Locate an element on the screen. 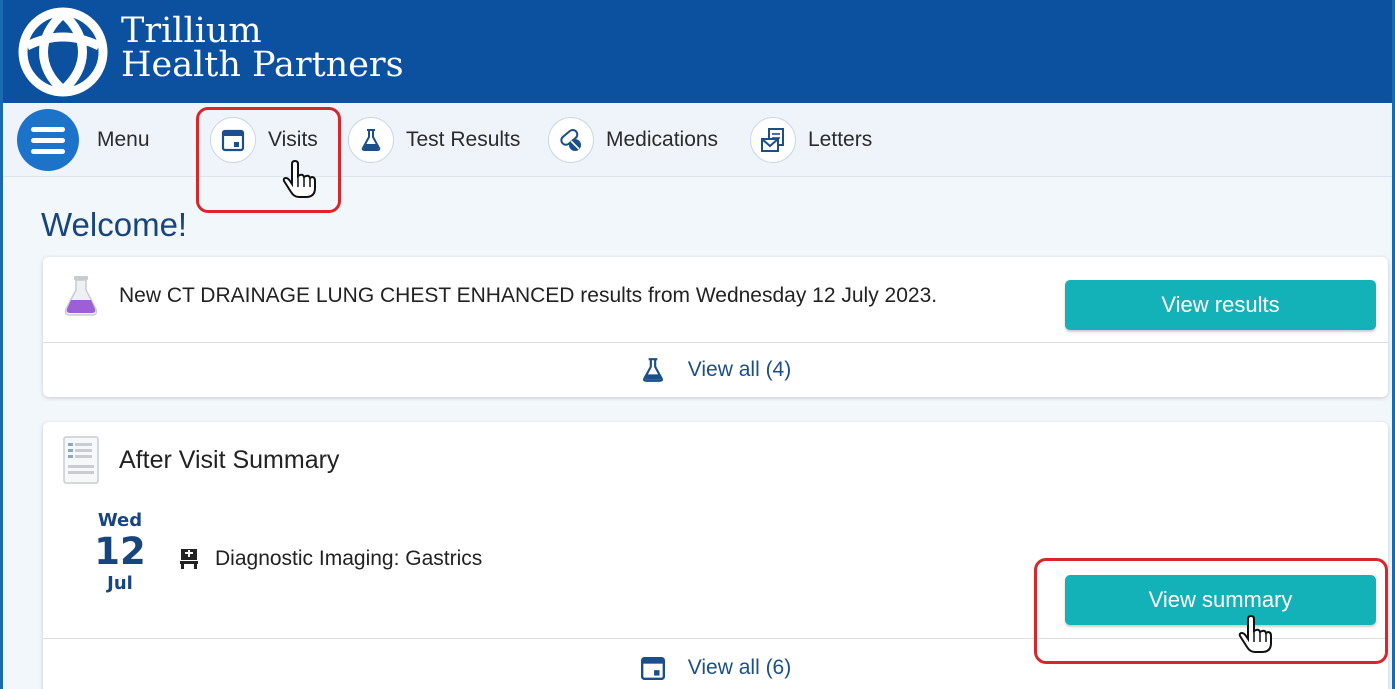 The width and height of the screenshot is (1395, 689). logo-line-2: Health Partners is located at coordinates (262, 65).